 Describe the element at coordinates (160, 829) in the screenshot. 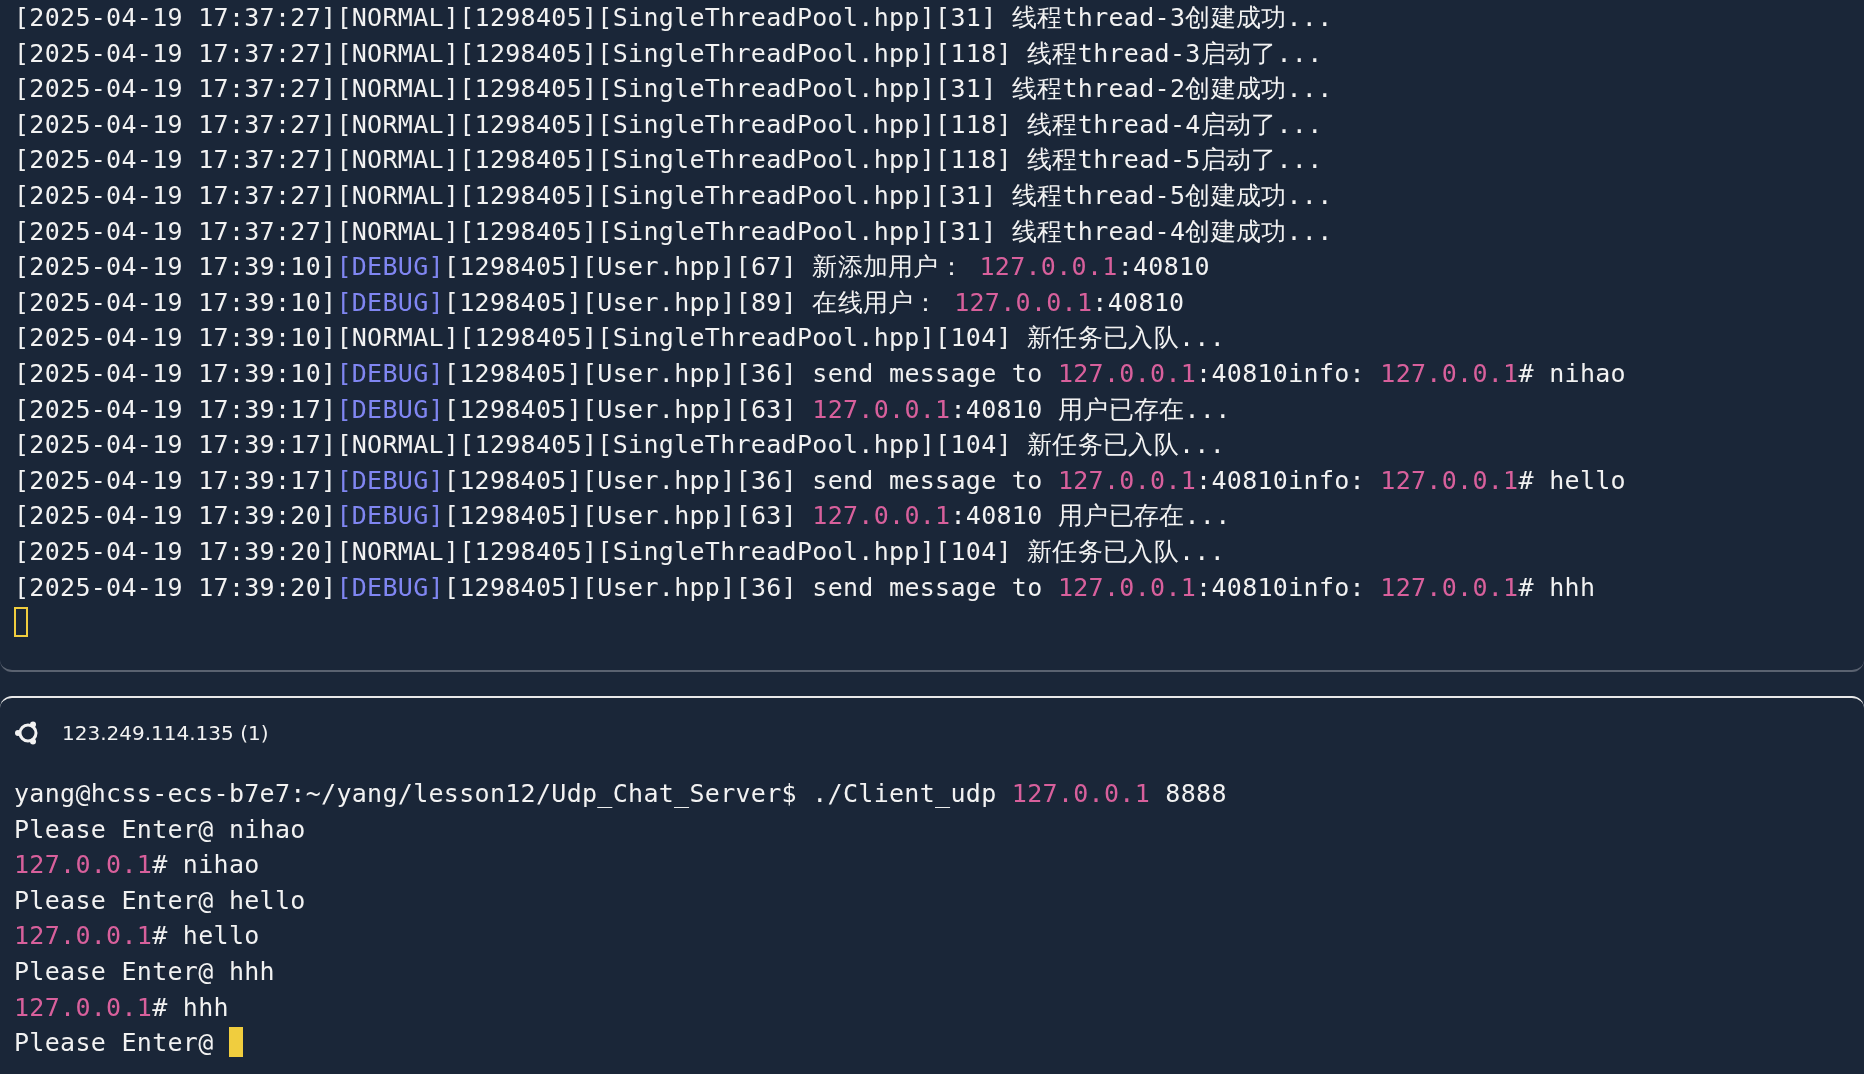

I see `terminal-line: Please Enter@ nihao` at that location.